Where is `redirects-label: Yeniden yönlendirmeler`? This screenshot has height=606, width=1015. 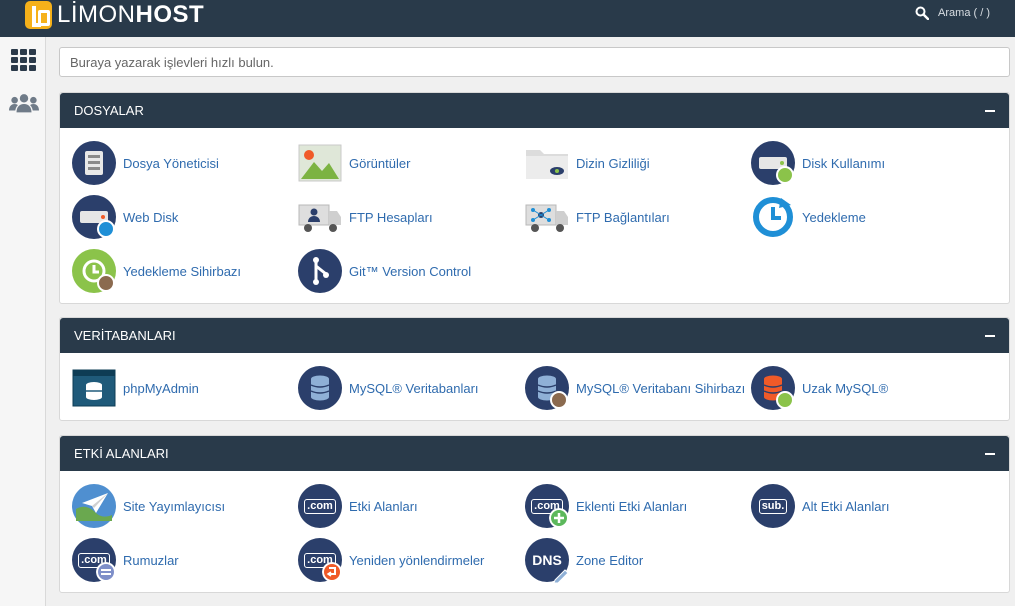 redirects-label: Yeniden yönlendirmeler is located at coordinates (417, 560).